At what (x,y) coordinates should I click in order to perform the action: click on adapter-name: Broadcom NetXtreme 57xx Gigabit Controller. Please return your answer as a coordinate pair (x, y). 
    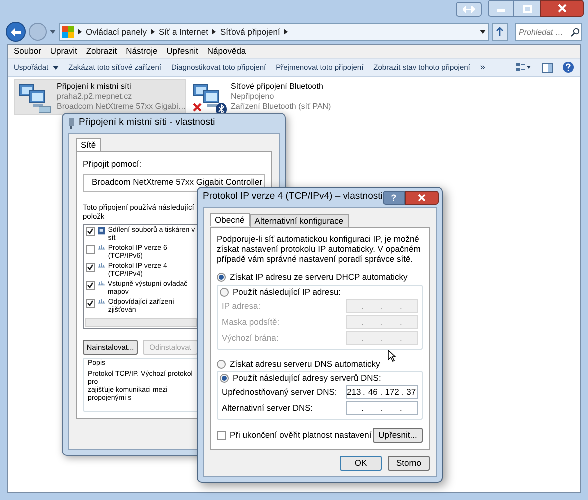
    Looking at the image, I should click on (177, 183).